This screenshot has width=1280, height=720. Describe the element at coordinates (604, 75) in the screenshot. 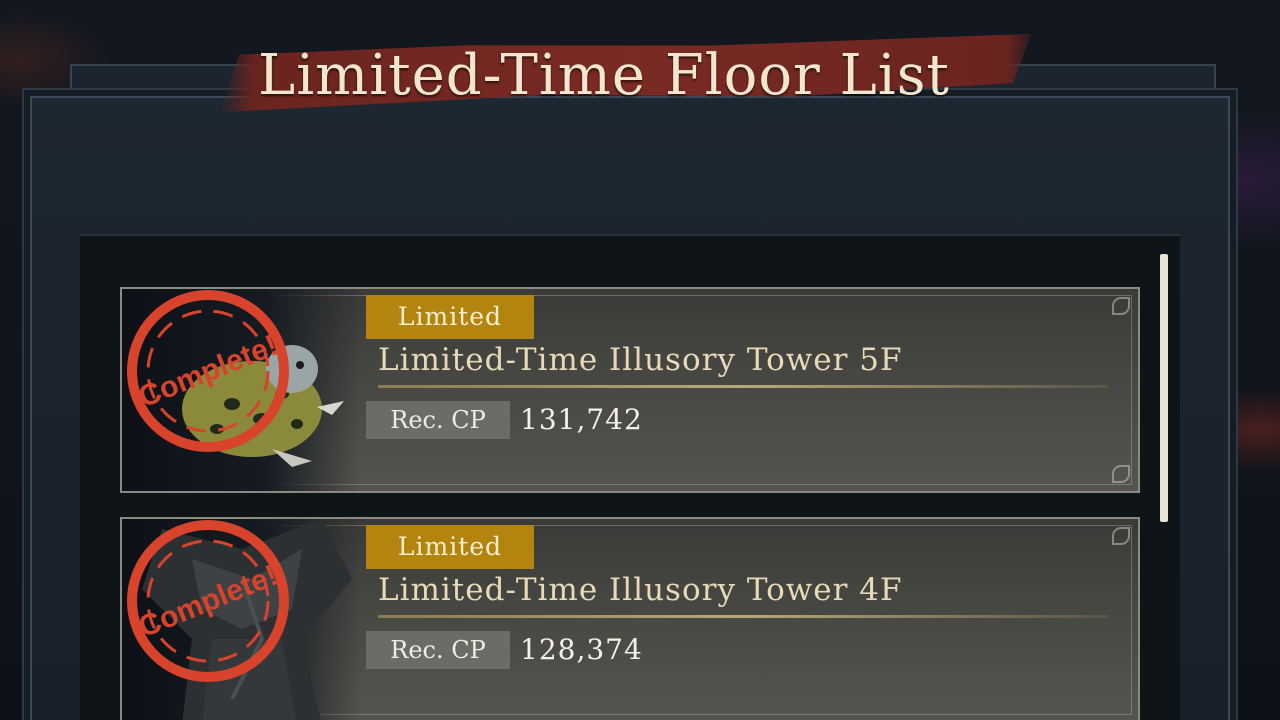

I see `page-title: Limited-Time Floor List` at that location.